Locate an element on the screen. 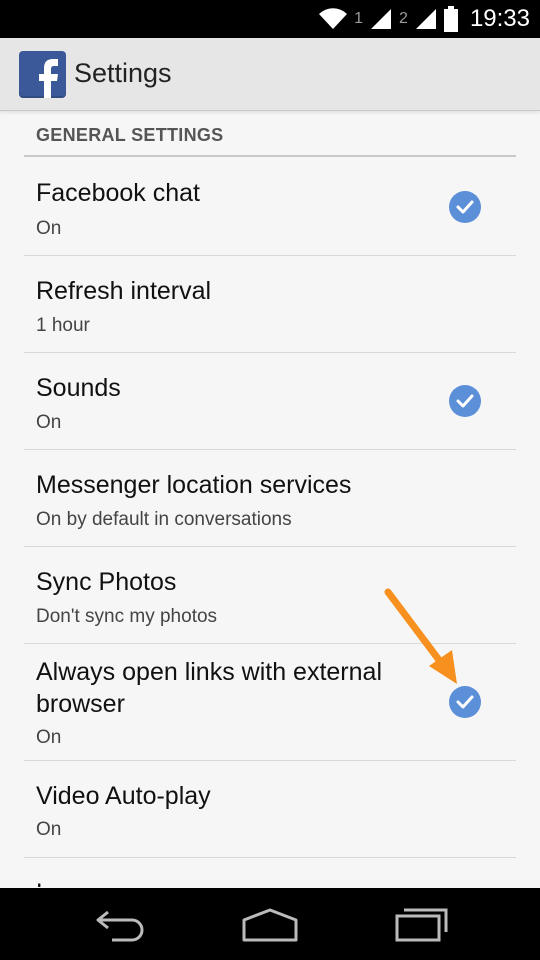 The image size is (540, 960). sim1-label: 1 is located at coordinates (359, 18).